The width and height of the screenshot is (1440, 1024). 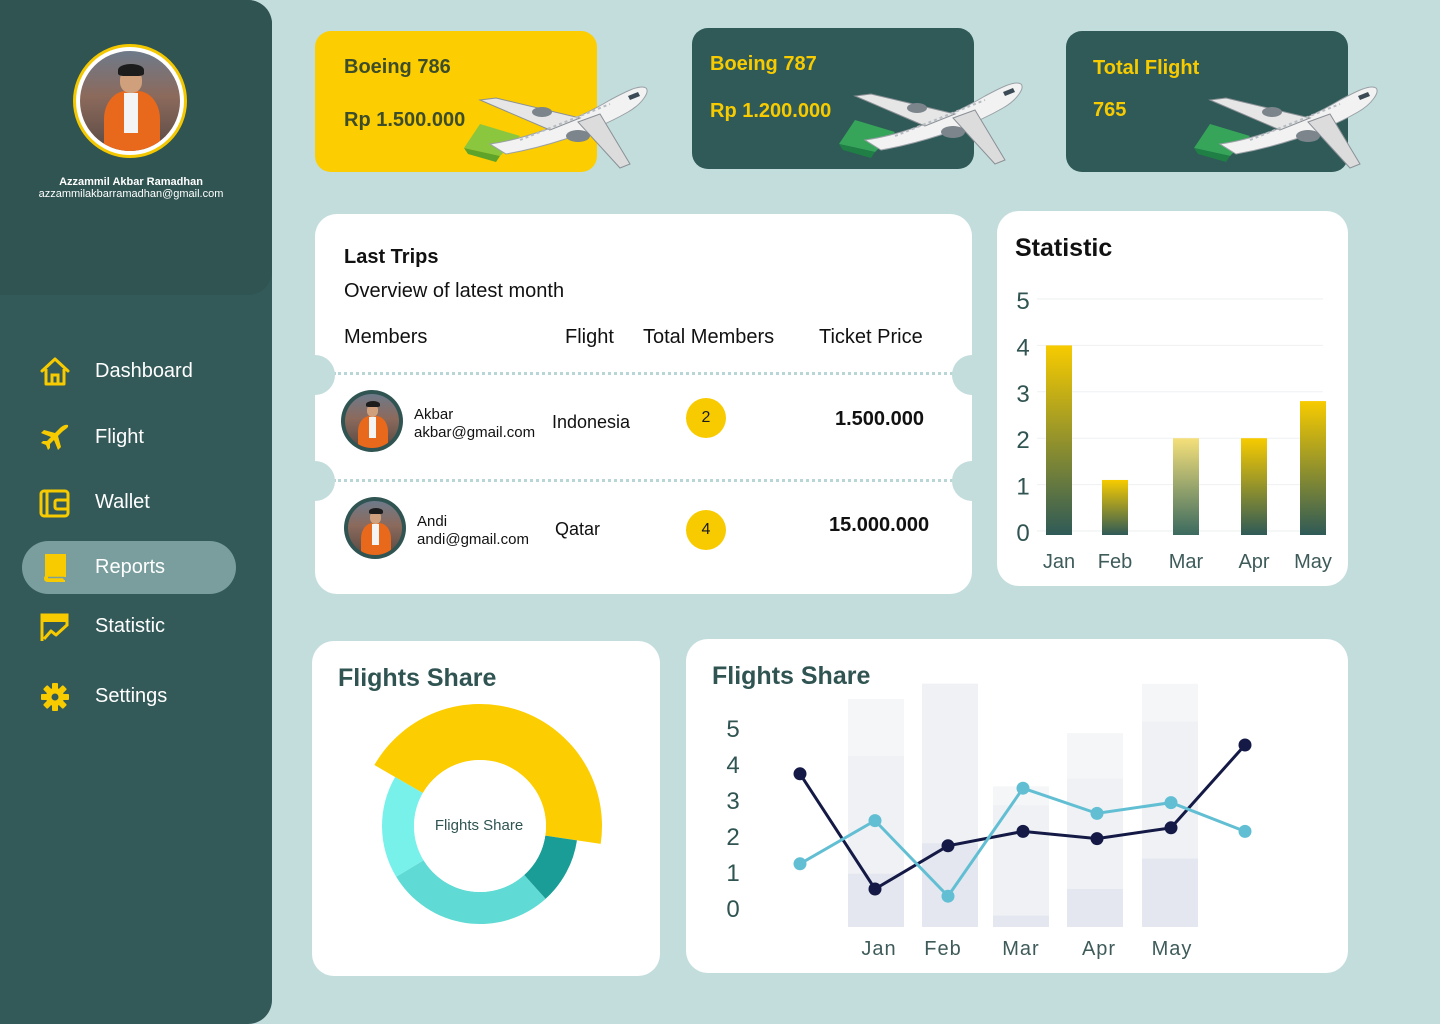 What do you see at coordinates (122, 502) in the screenshot?
I see `nav-label: Wallet` at bounding box center [122, 502].